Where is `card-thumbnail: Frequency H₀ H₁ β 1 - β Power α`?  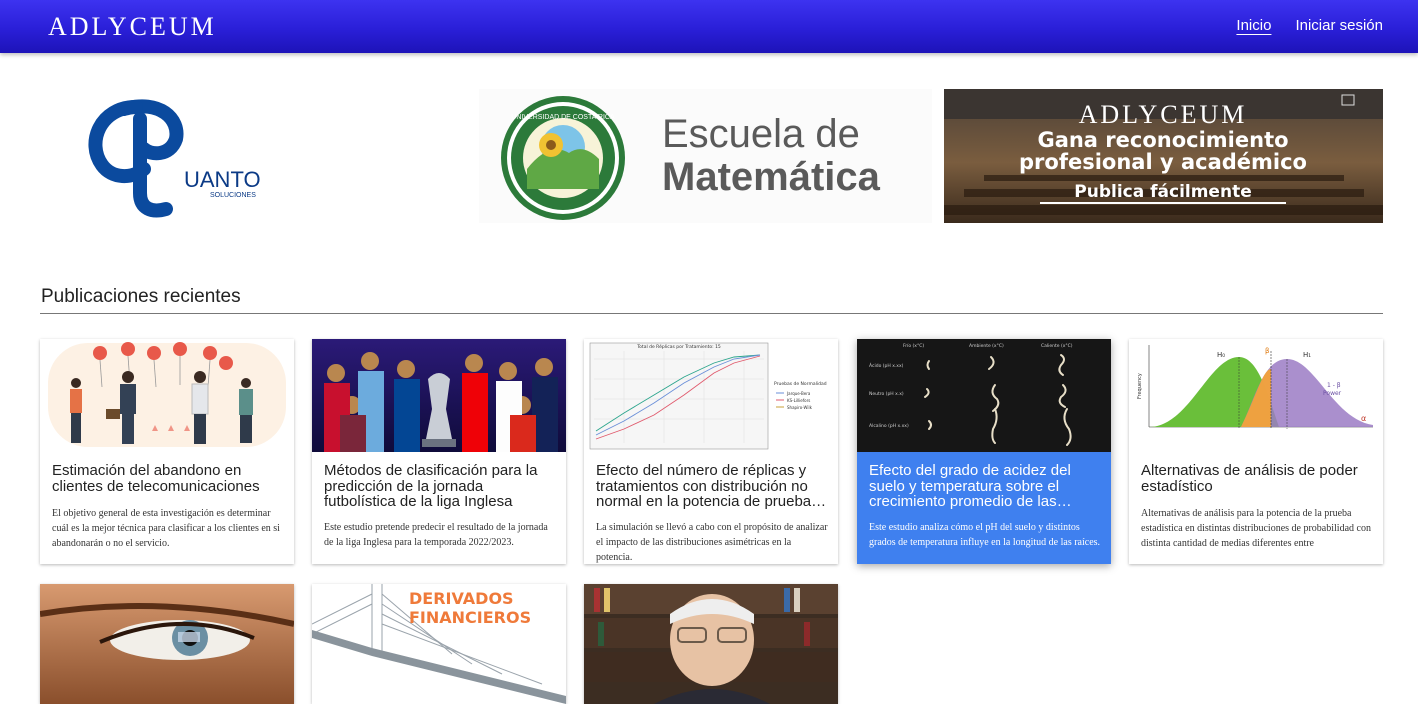 card-thumbnail: Frequency H₀ H₁ β 1 - β Power α is located at coordinates (1256, 395).